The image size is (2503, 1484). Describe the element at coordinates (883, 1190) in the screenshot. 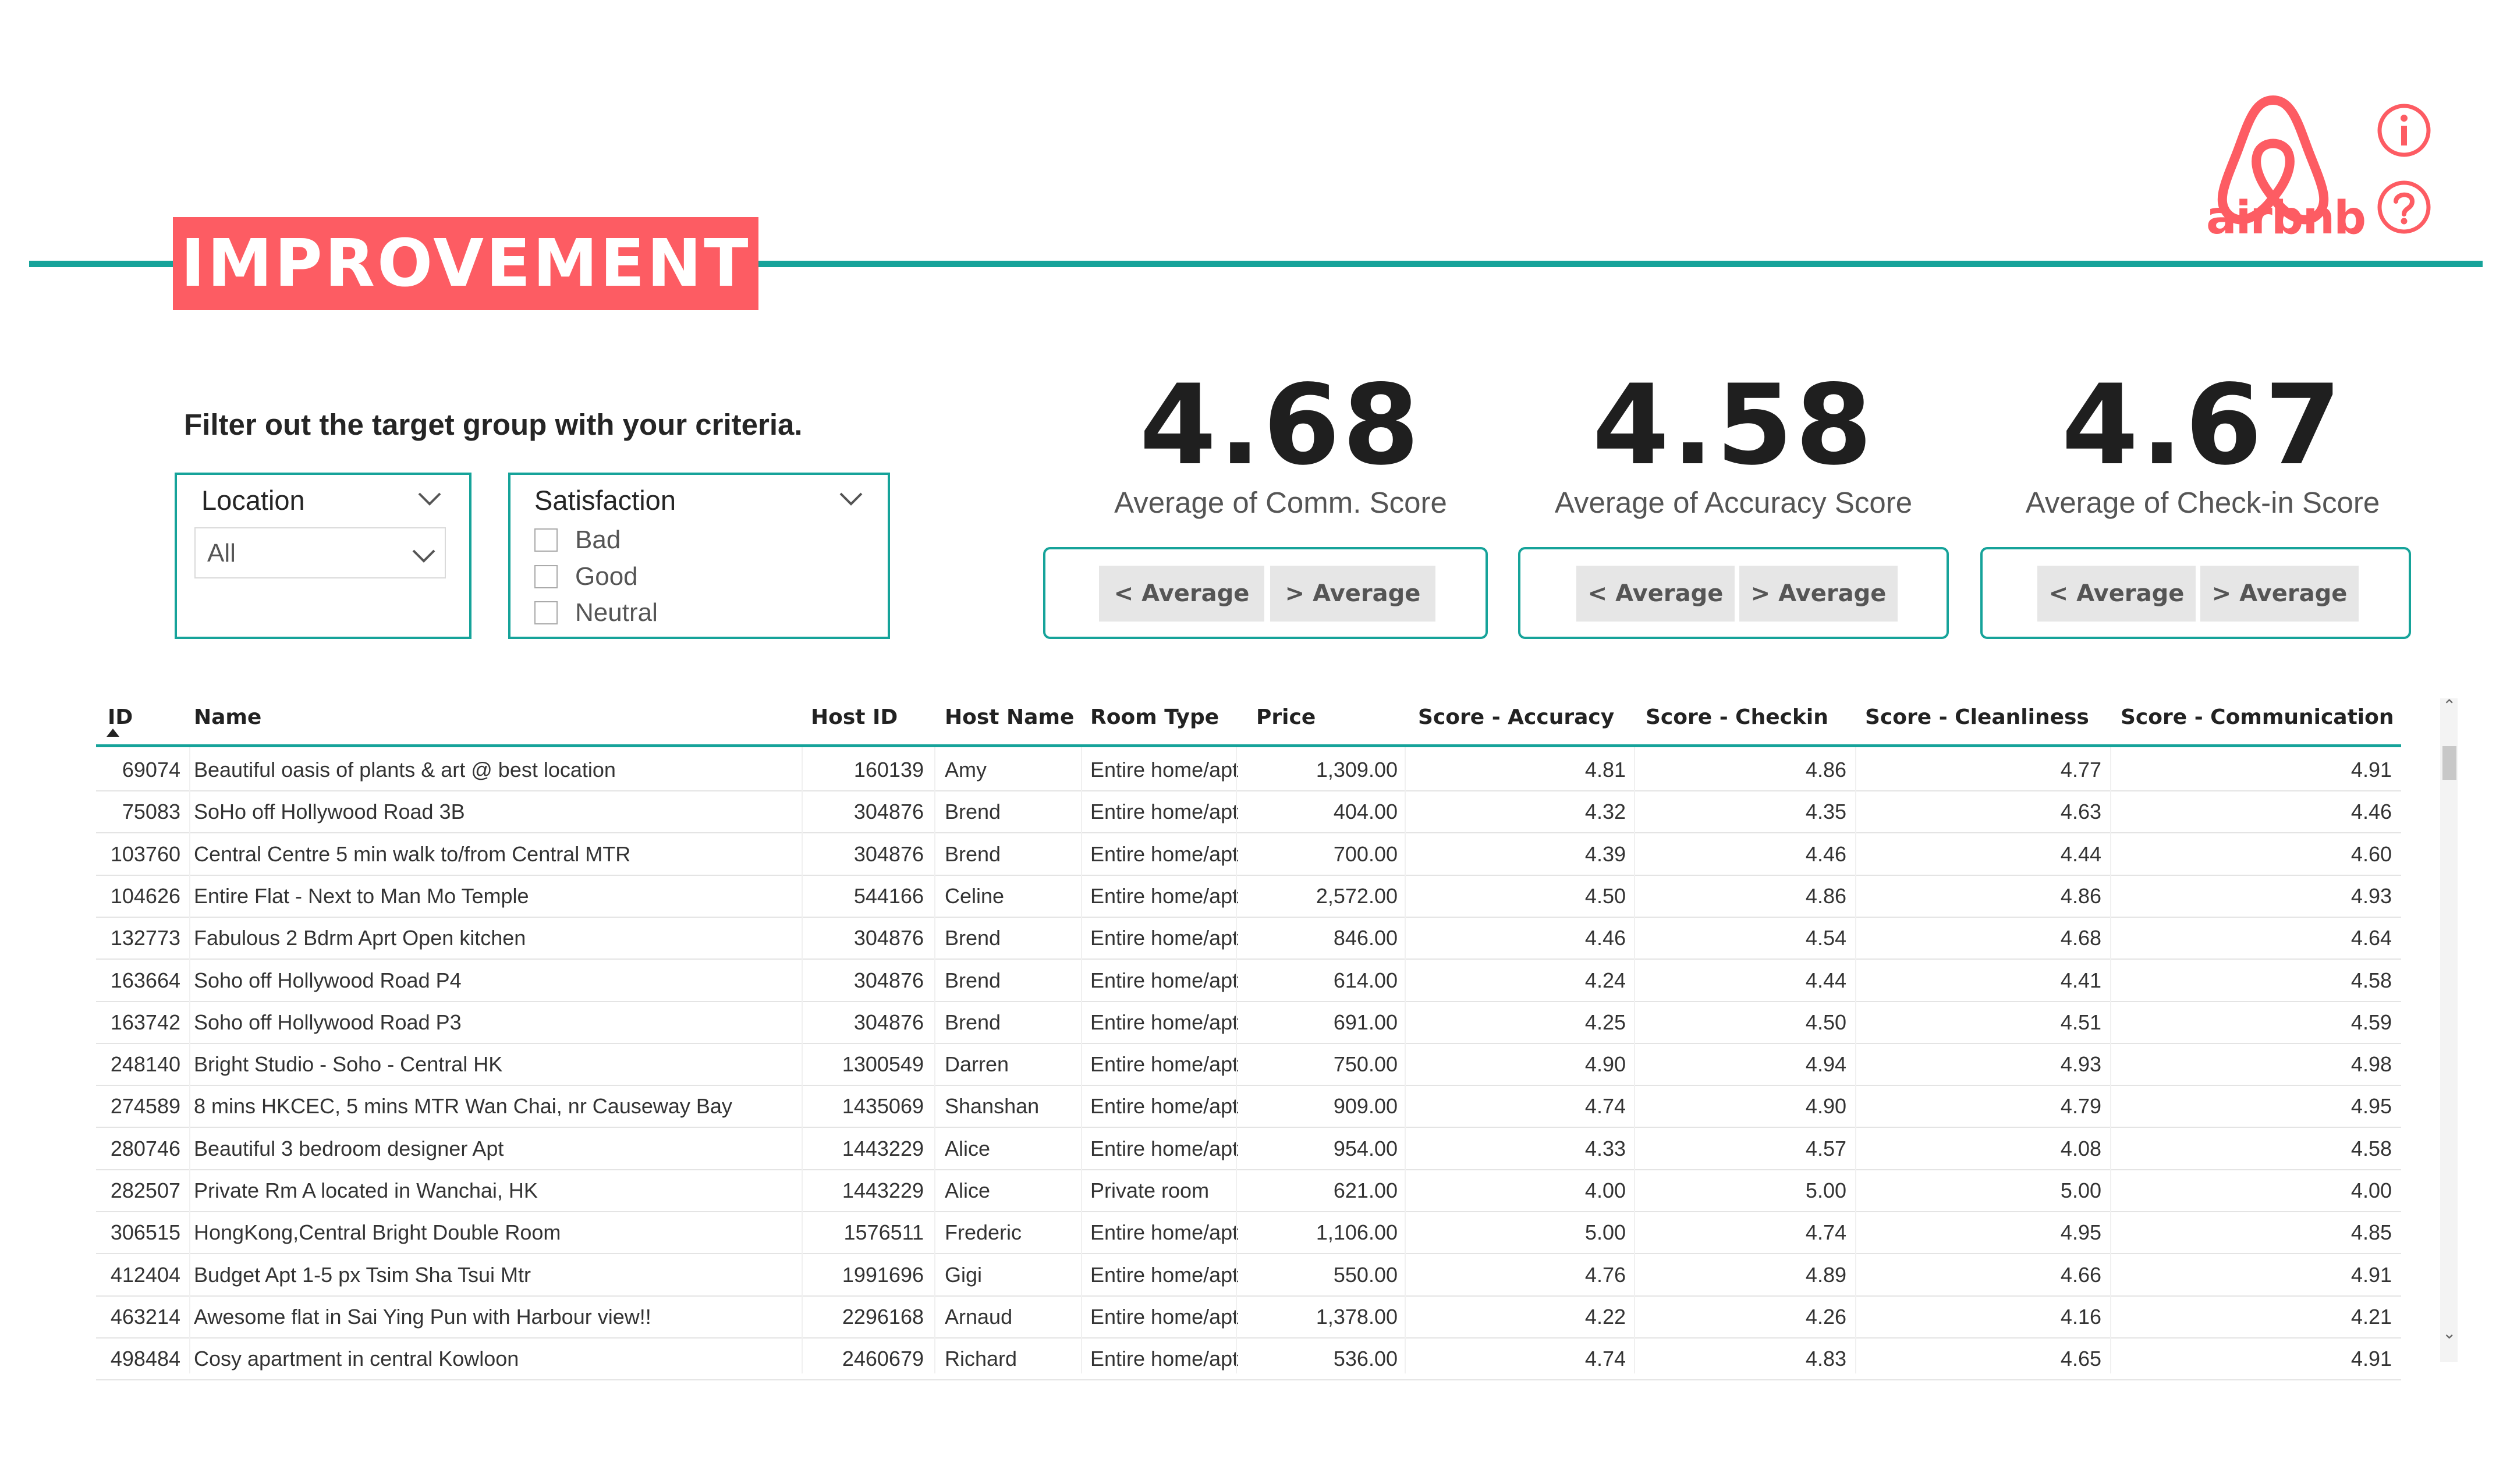

I see `cell-host-id: 1443229` at that location.